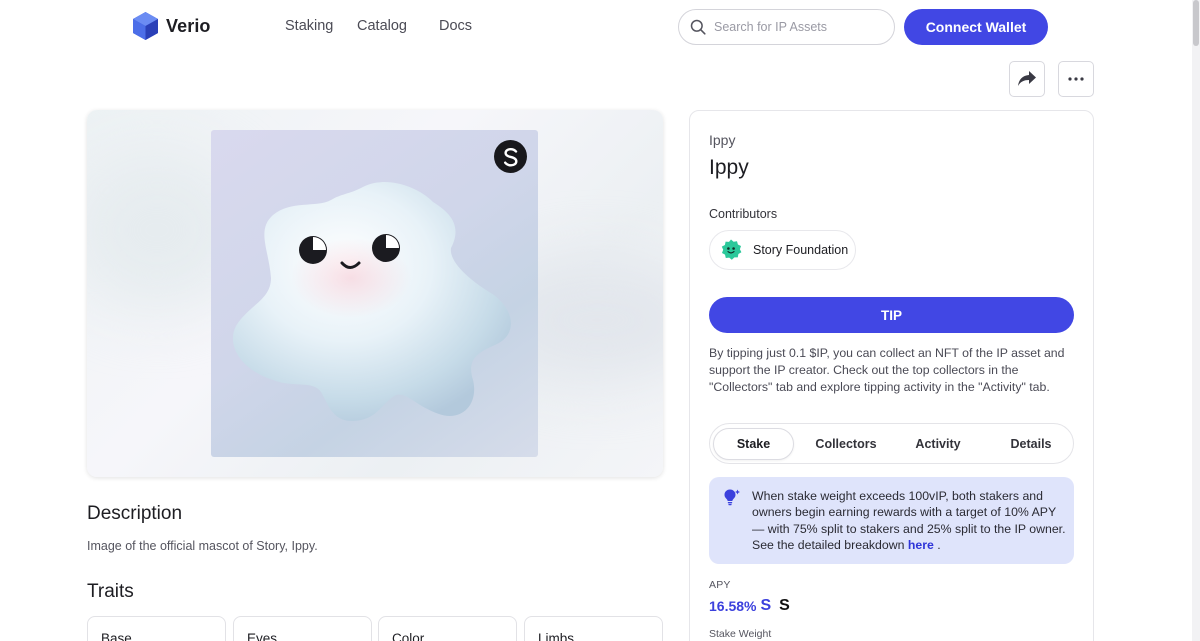  I want to click on trait-card-limbs: Limbs, so click(593, 628).